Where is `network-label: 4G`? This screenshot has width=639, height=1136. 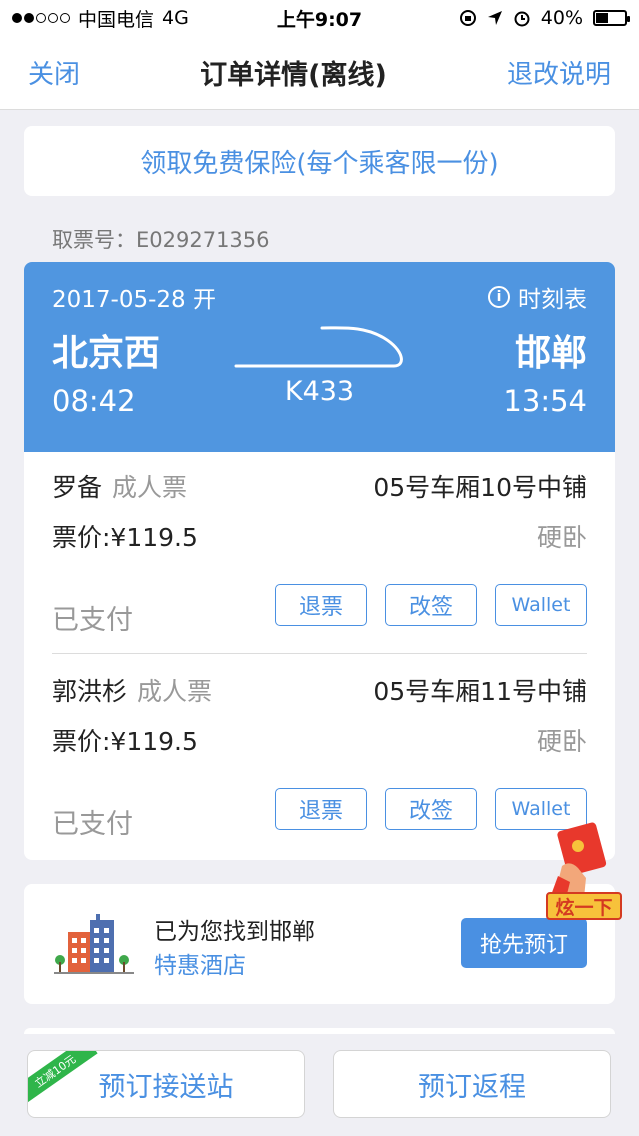
network-label: 4G is located at coordinates (175, 18).